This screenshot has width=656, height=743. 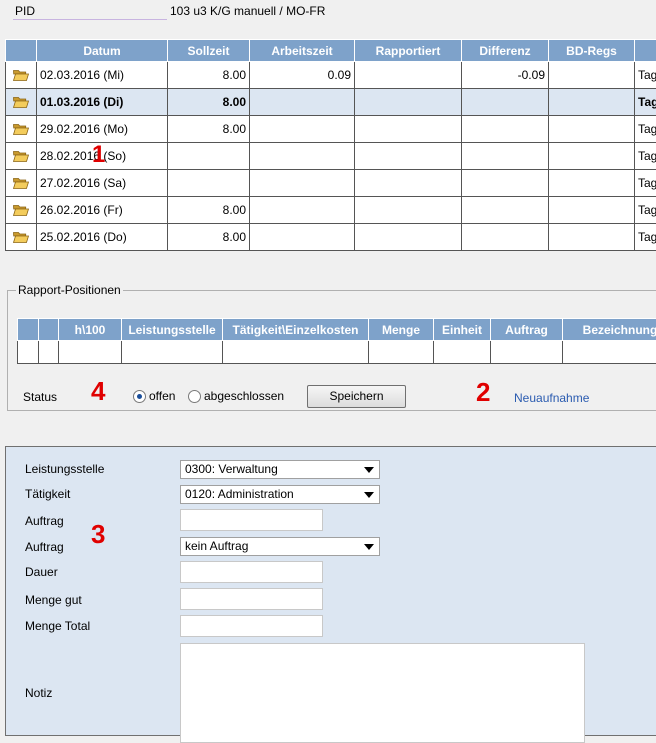 I want to click on table-row: 27.02.2016 (Sa)Tag, so click(x=331, y=183).